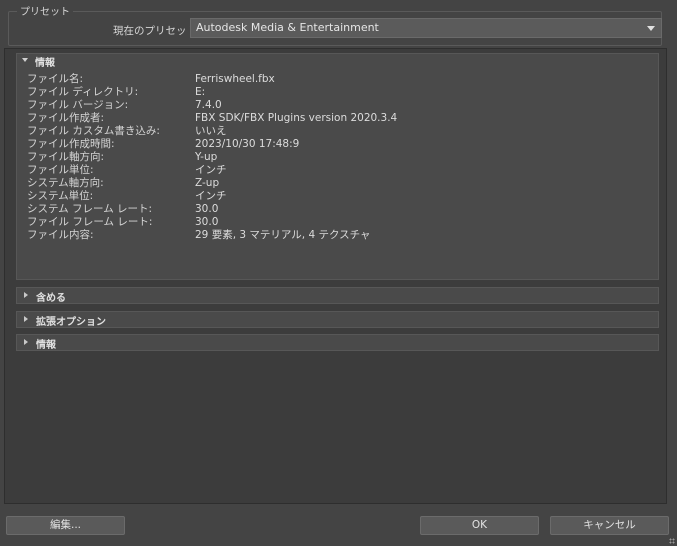 The image size is (677, 546). What do you see at coordinates (247, 144) in the screenshot?
I see `info-value: 2023/10/30 17:48:9` at bounding box center [247, 144].